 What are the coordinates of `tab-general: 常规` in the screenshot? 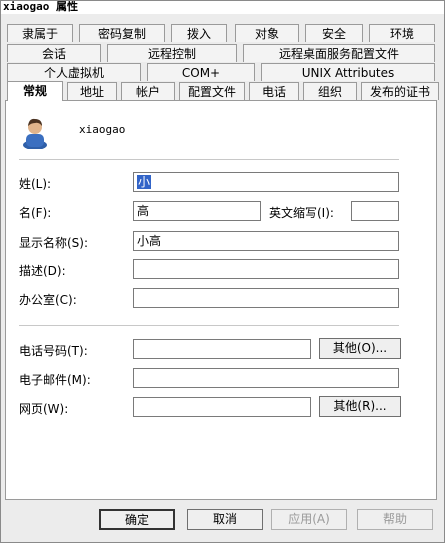 It's located at (35, 91).